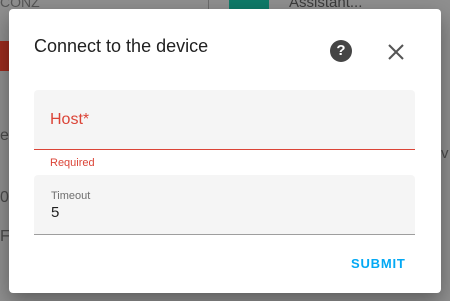 This screenshot has width=450, height=301. Describe the element at coordinates (227, 138) in the screenshot. I see `host-input` at that location.